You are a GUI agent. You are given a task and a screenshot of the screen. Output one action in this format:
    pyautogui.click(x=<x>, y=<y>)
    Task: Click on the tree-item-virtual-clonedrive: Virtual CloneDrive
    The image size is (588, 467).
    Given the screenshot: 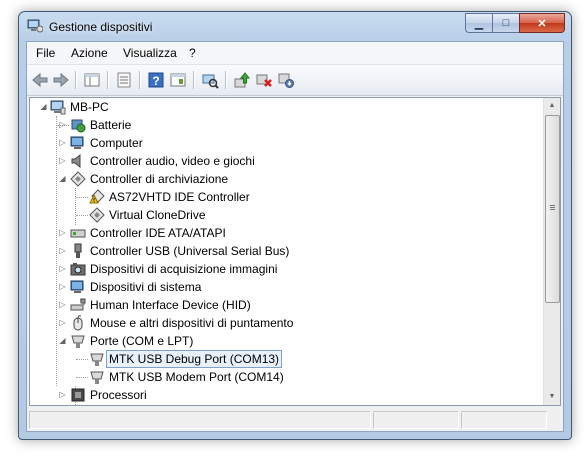 What is the action you would take?
    pyautogui.click(x=285, y=215)
    